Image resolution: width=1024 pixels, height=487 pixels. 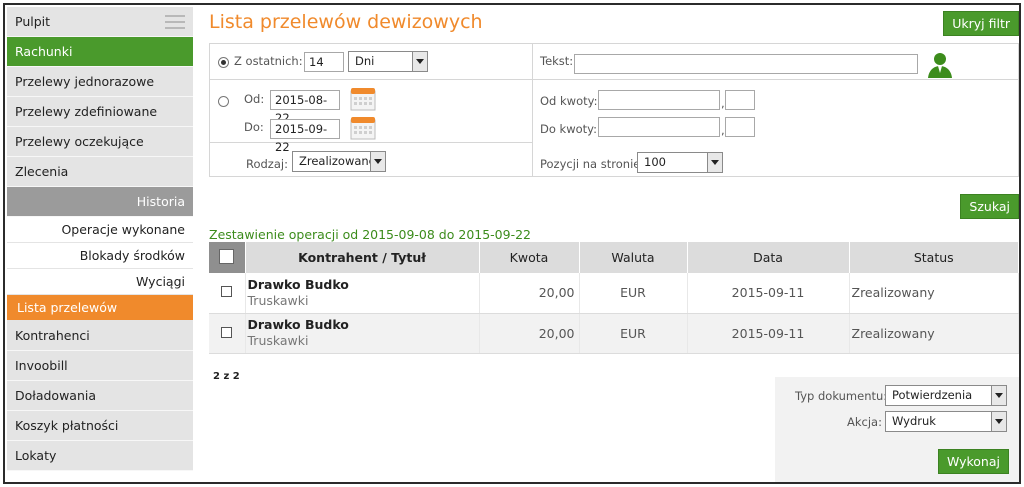 I want to click on sidebar-item-przelewy-zdefiniowane: Przelewy zdefiniowane, so click(x=100, y=112).